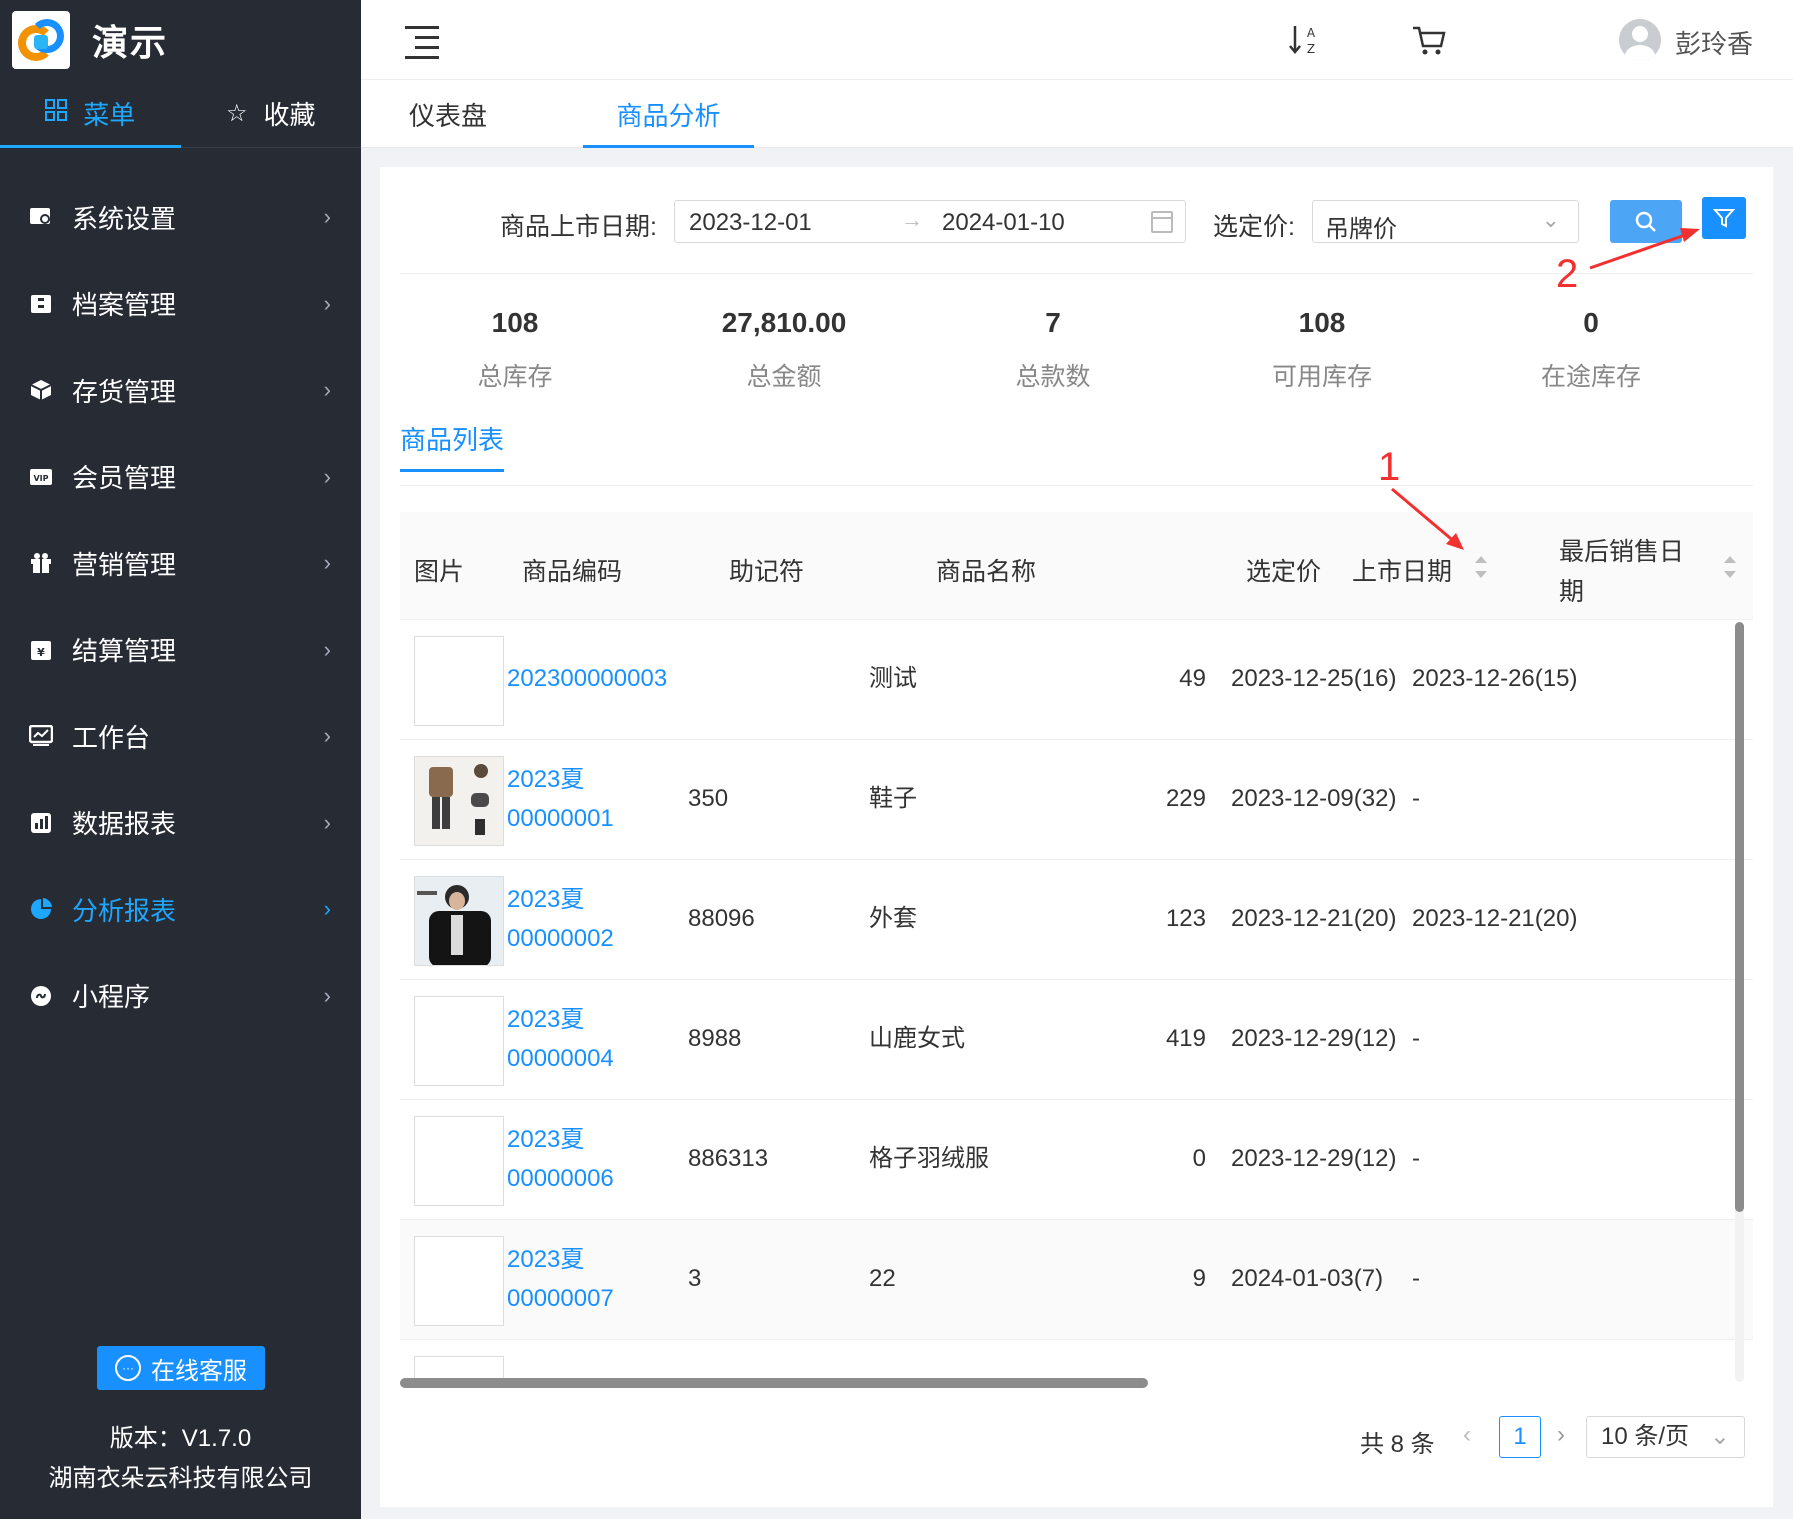 The width and height of the screenshot is (1793, 1519). Describe the element at coordinates (1429, 40) in the screenshot. I see `cart-icon` at that location.